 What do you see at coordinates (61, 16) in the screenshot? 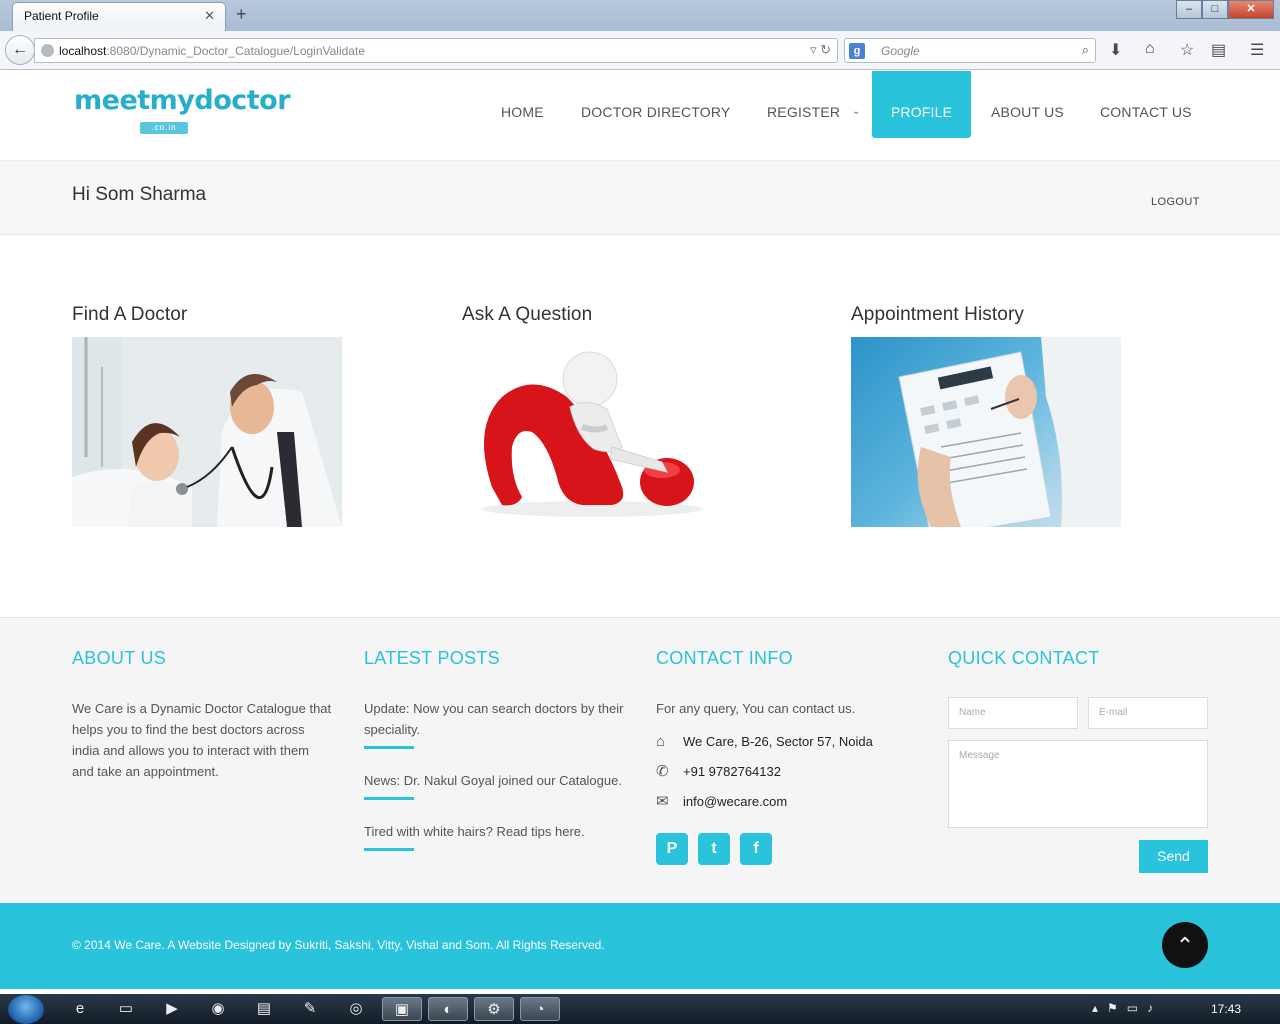
I see `tab-title: Patient Profile` at bounding box center [61, 16].